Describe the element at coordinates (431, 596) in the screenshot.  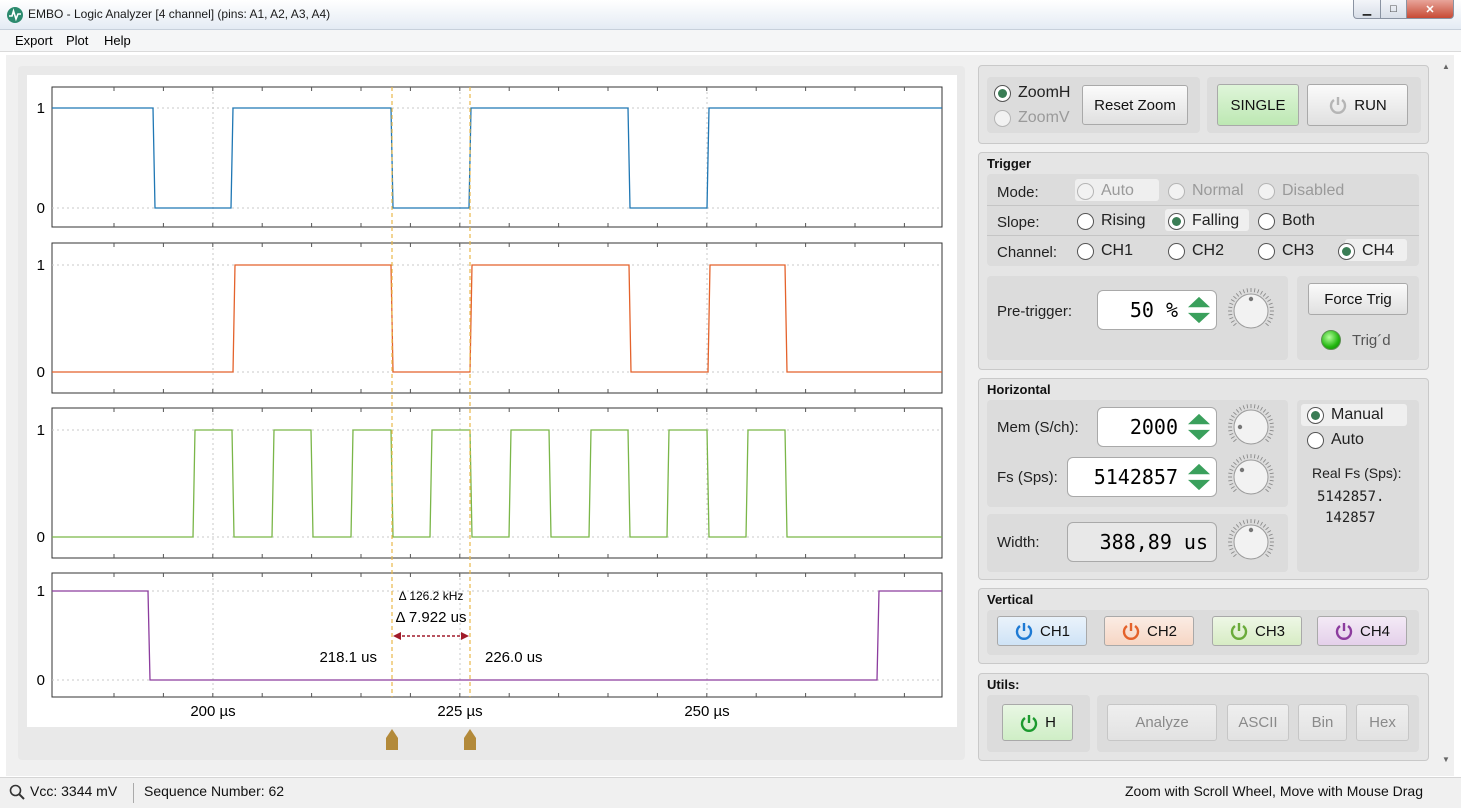
I see `delta-frequency-label: Δ 126.2 kHz` at that location.